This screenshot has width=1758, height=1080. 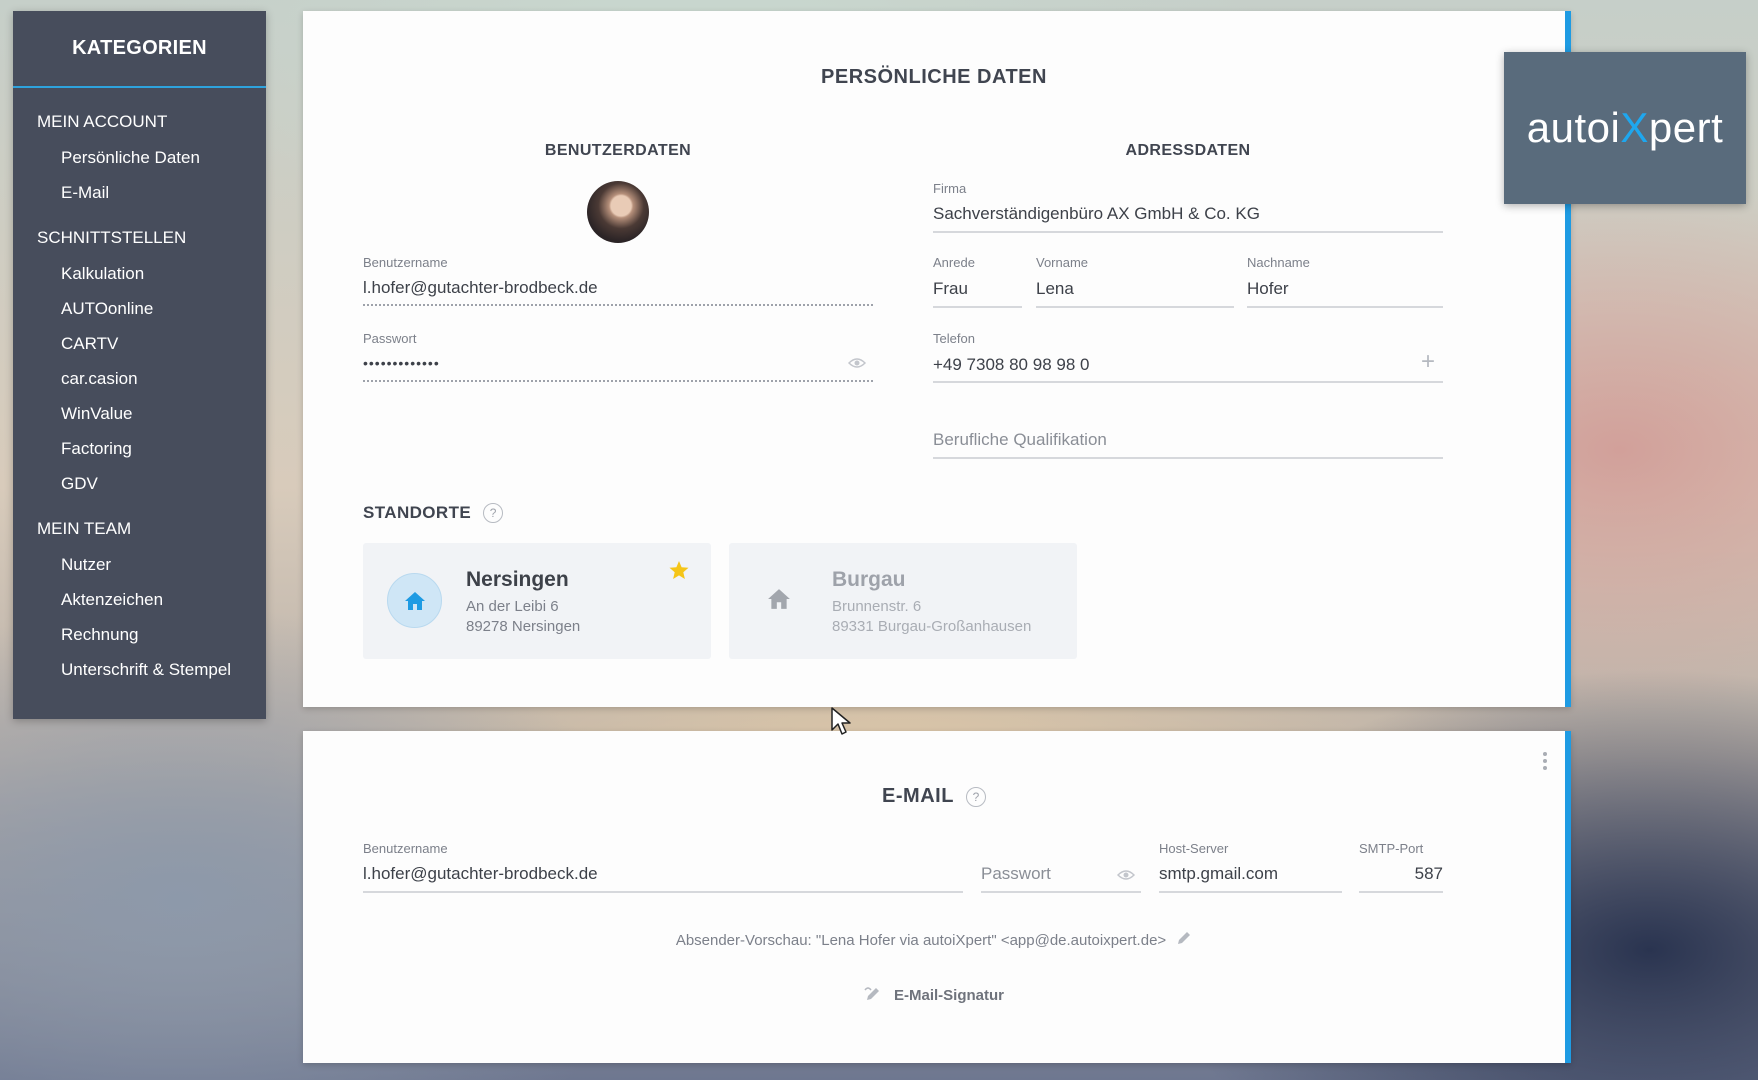 I want to click on qualification-underline, so click(x=1188, y=458).